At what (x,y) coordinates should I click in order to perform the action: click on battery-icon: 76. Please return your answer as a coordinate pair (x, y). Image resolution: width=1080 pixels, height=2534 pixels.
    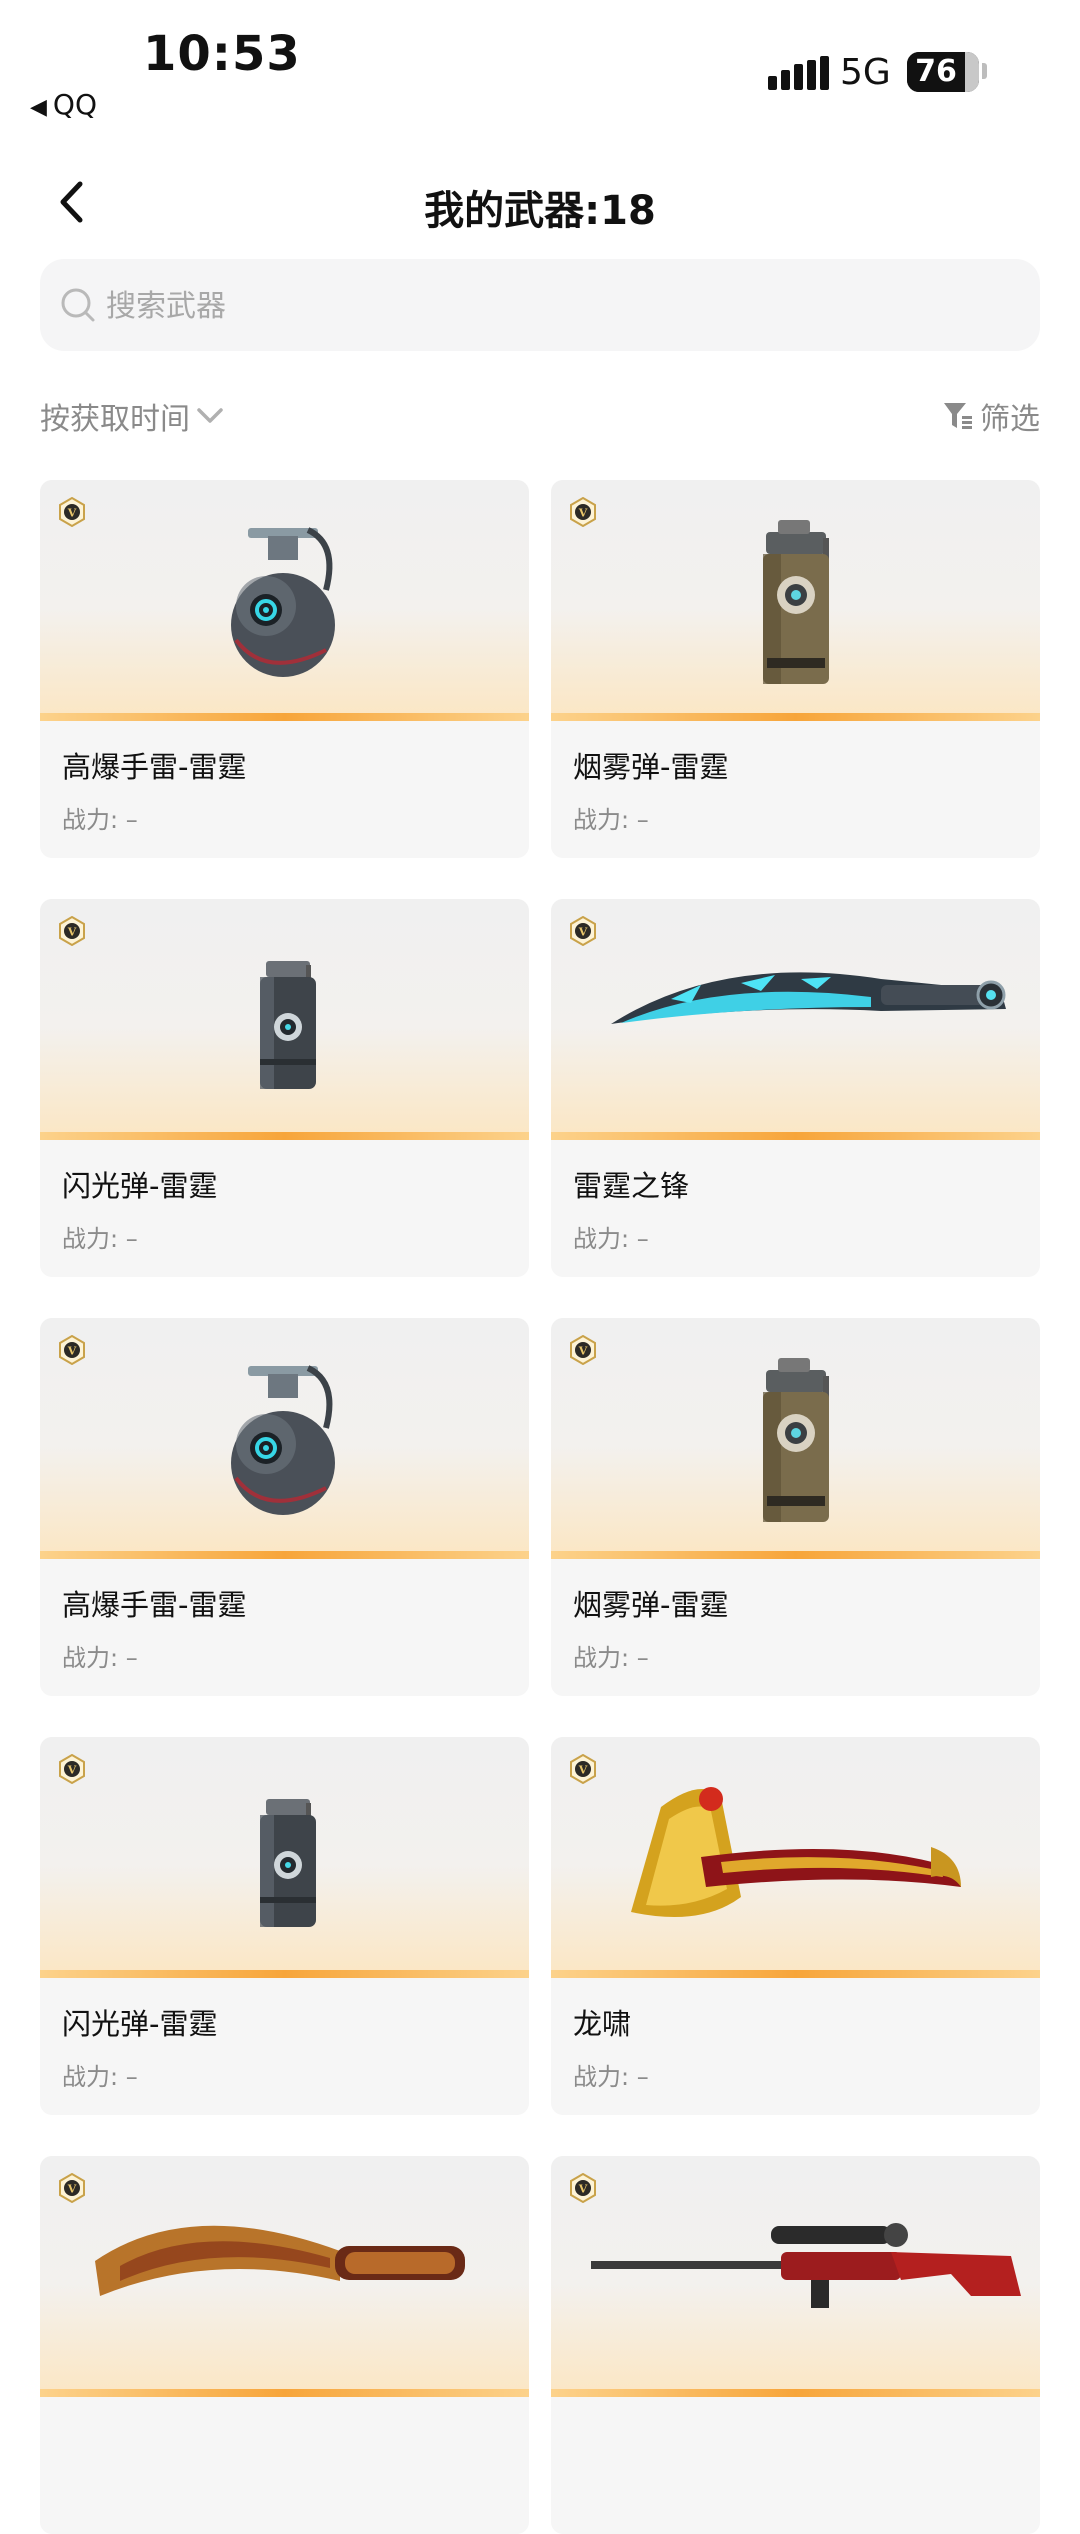
    Looking at the image, I should click on (943, 72).